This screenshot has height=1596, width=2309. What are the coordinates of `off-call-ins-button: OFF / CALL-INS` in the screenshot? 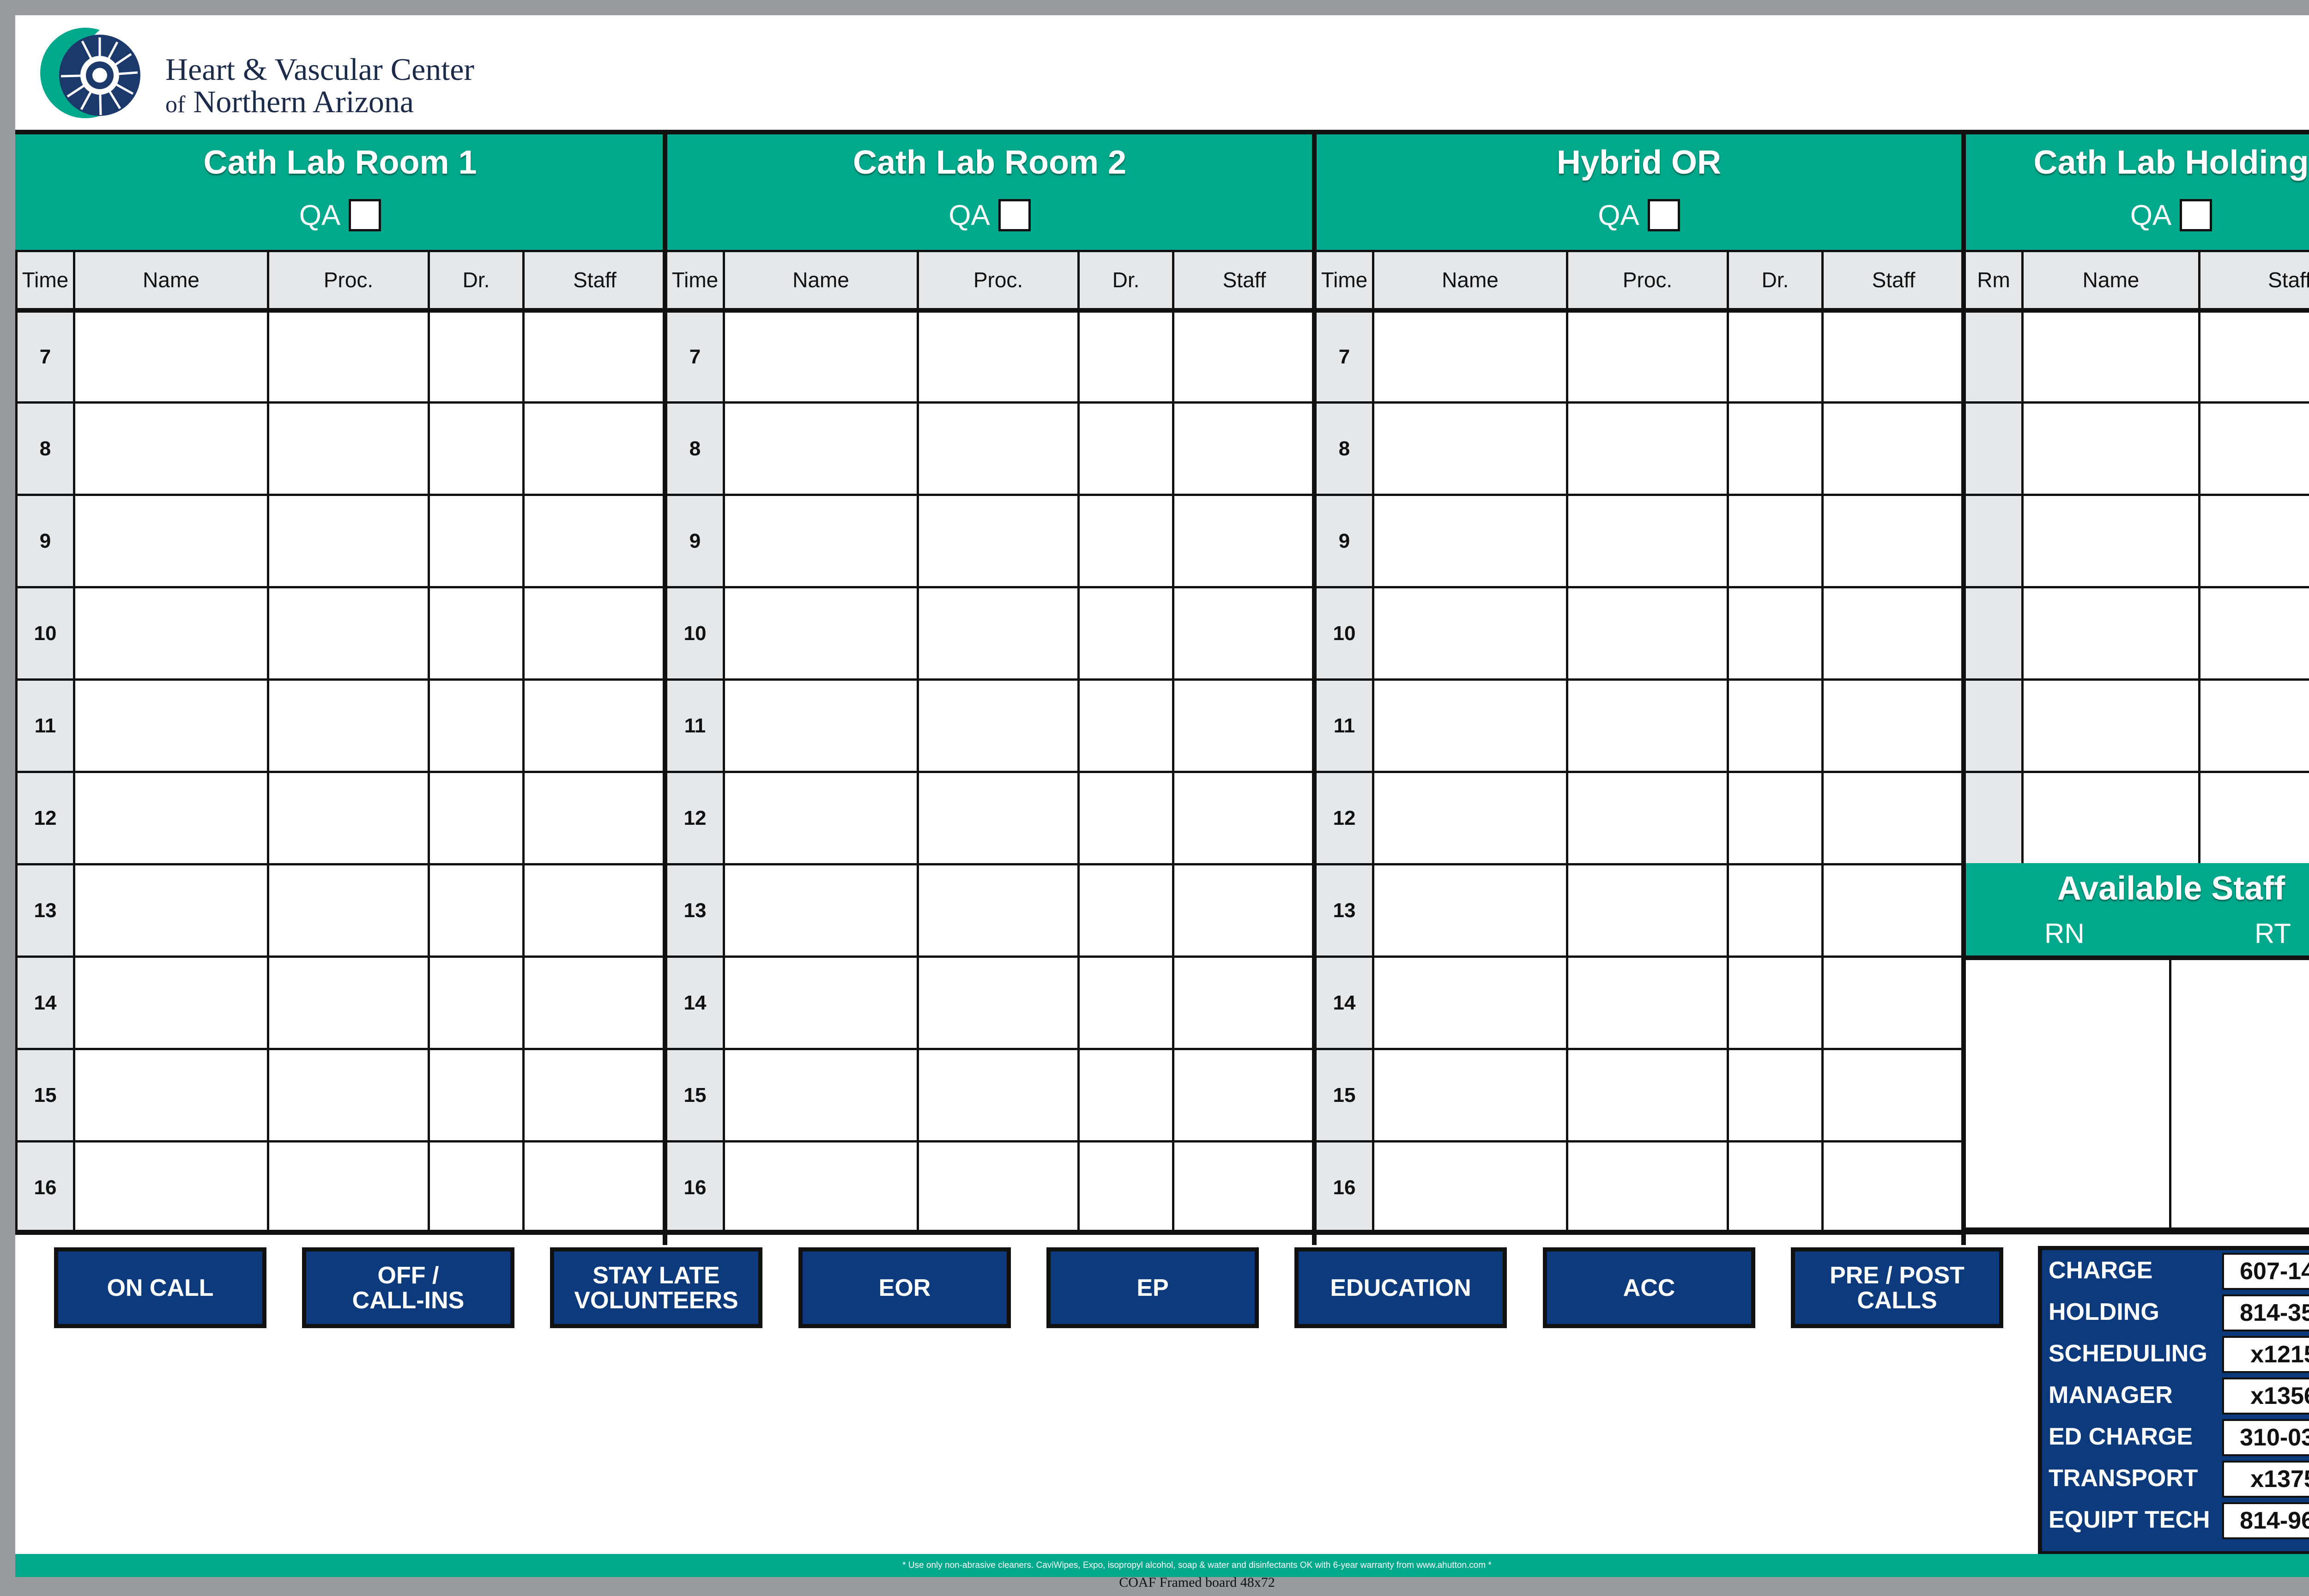 It's located at (408, 1287).